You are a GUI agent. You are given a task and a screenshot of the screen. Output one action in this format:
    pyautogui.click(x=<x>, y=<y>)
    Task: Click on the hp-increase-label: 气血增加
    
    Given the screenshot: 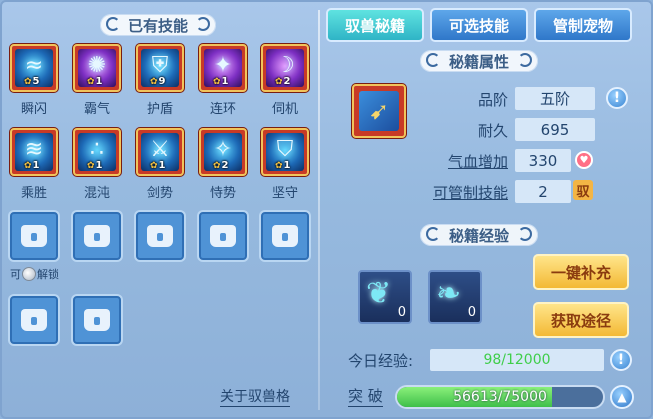 What is the action you would take?
    pyautogui.click(x=453, y=161)
    